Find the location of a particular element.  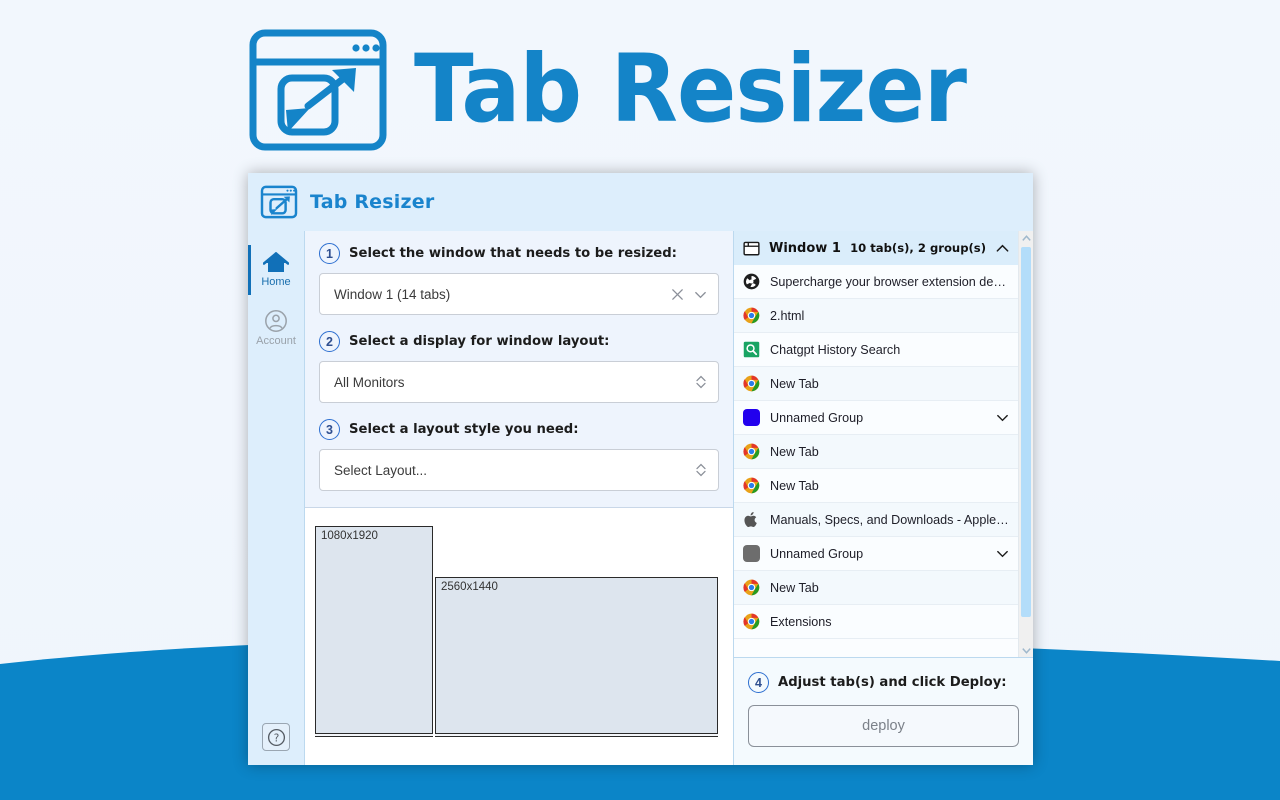

monitor-box: 1080x1920 is located at coordinates (374, 630).